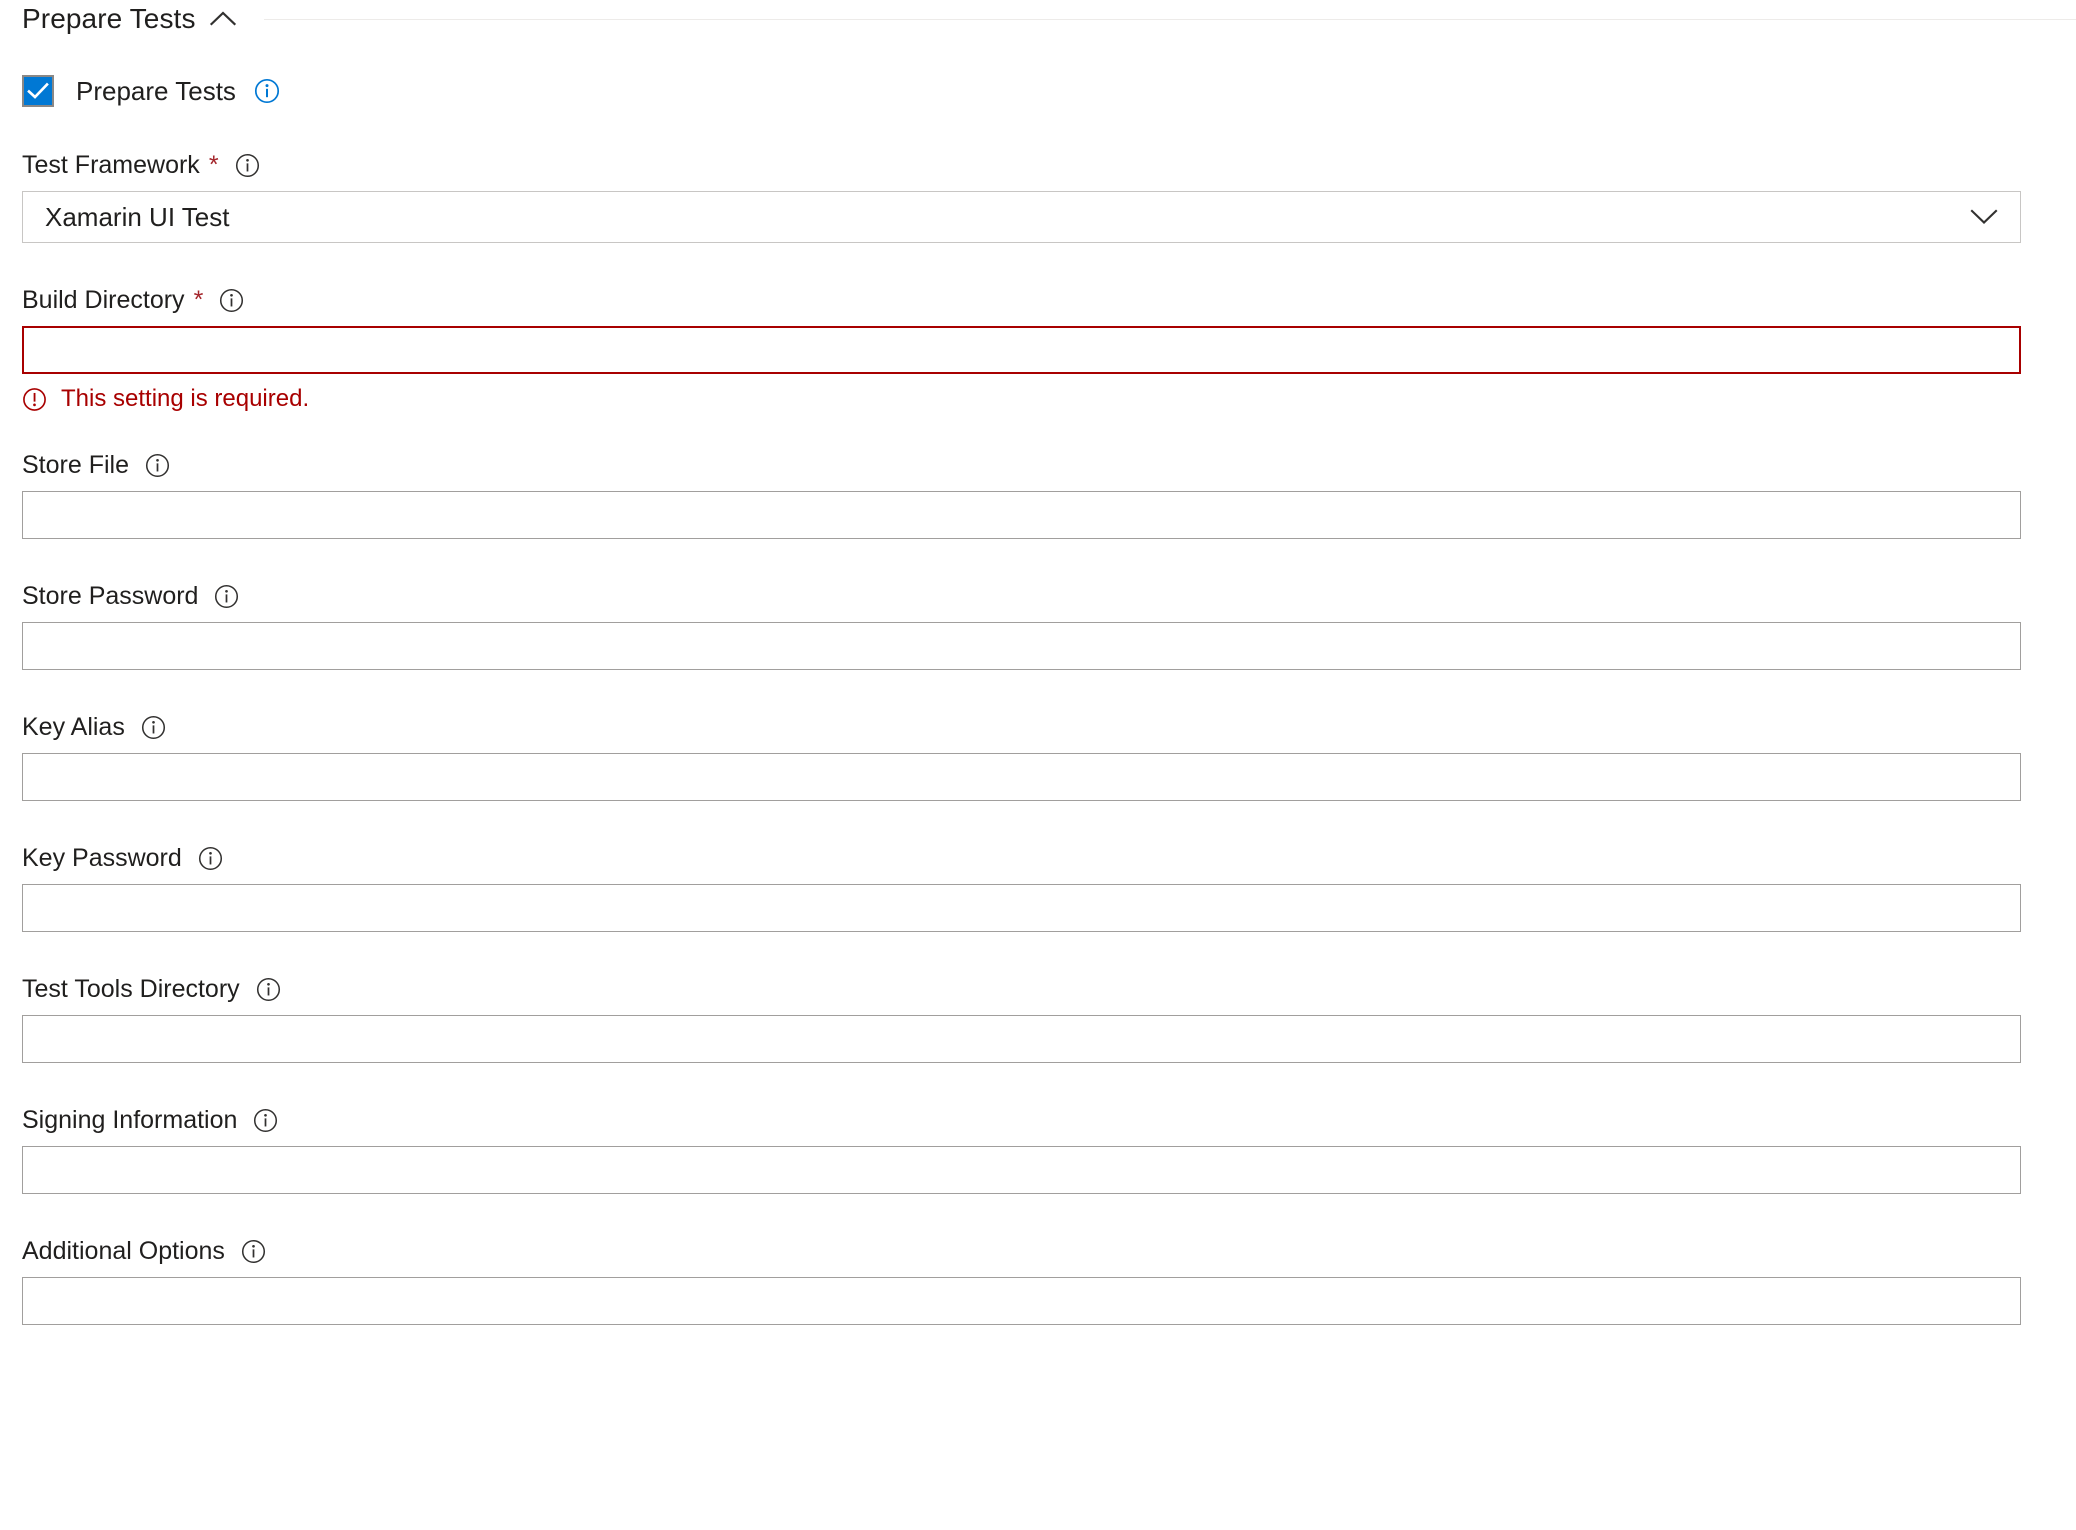 The image size is (2076, 1530). What do you see at coordinates (1169, 19) in the screenshot?
I see `section-divider` at bounding box center [1169, 19].